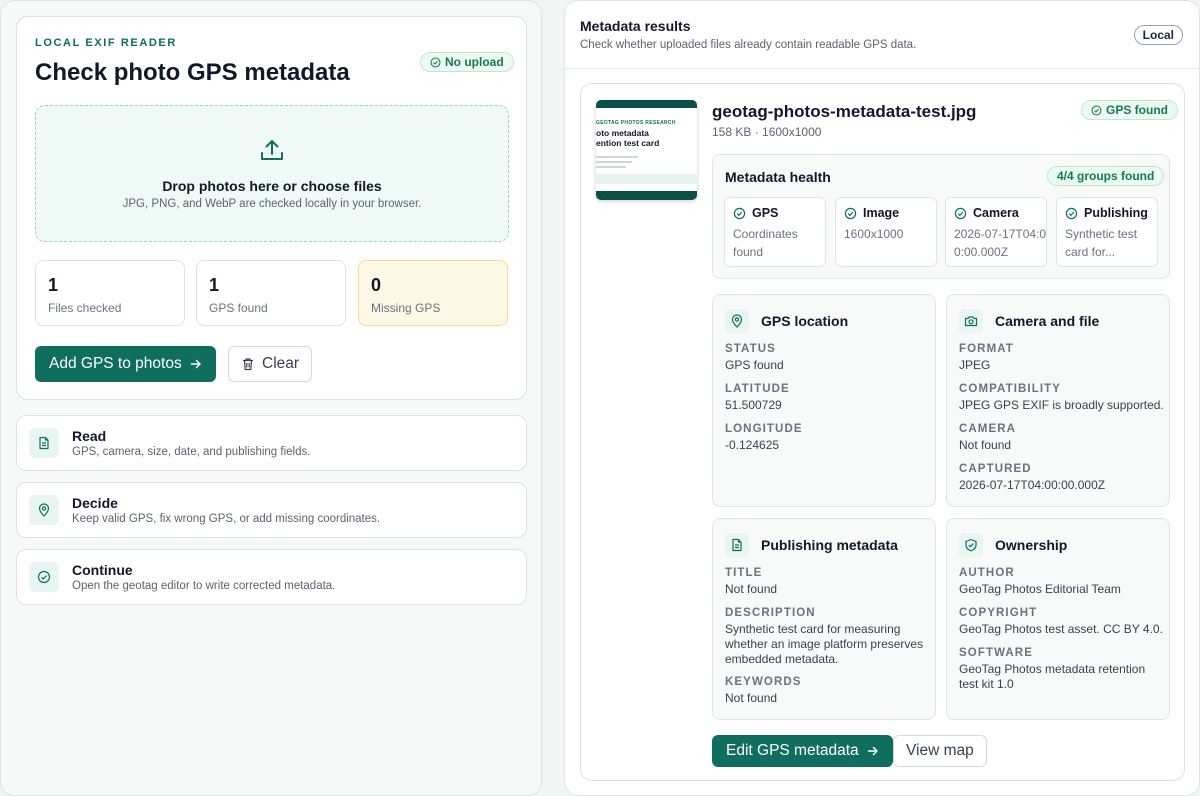 Image resolution: width=1200 pixels, height=796 pixels. What do you see at coordinates (248, 364) in the screenshot?
I see `trash-icon` at bounding box center [248, 364].